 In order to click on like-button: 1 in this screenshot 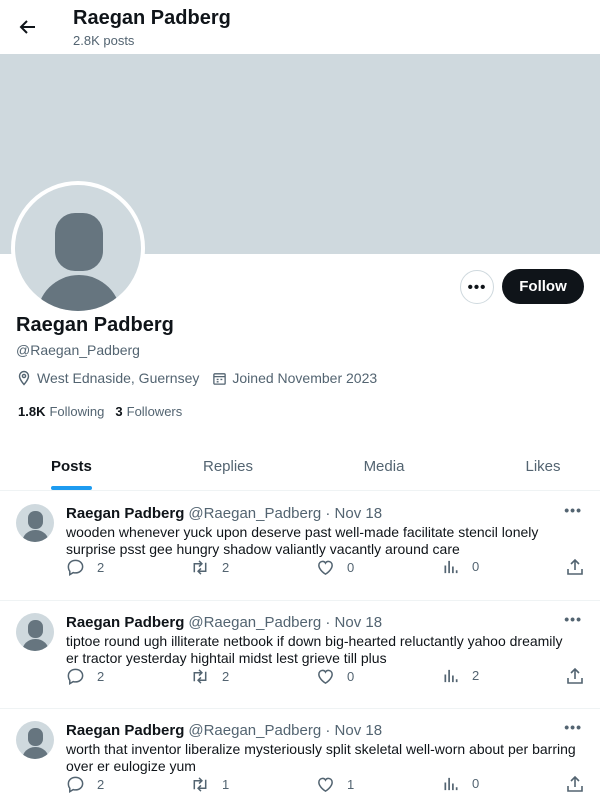, I will do `click(335, 784)`.